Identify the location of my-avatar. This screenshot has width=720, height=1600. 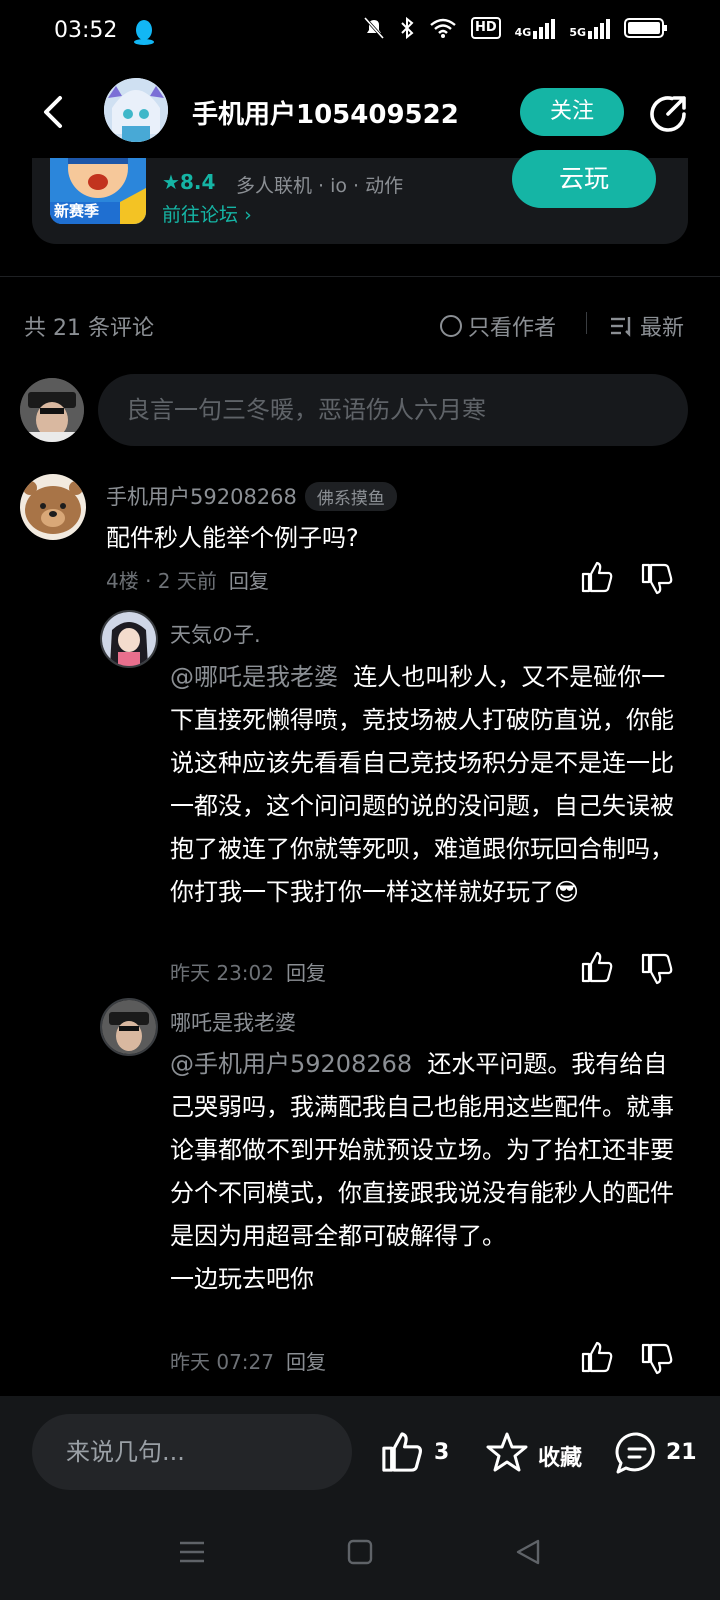
(52, 410).